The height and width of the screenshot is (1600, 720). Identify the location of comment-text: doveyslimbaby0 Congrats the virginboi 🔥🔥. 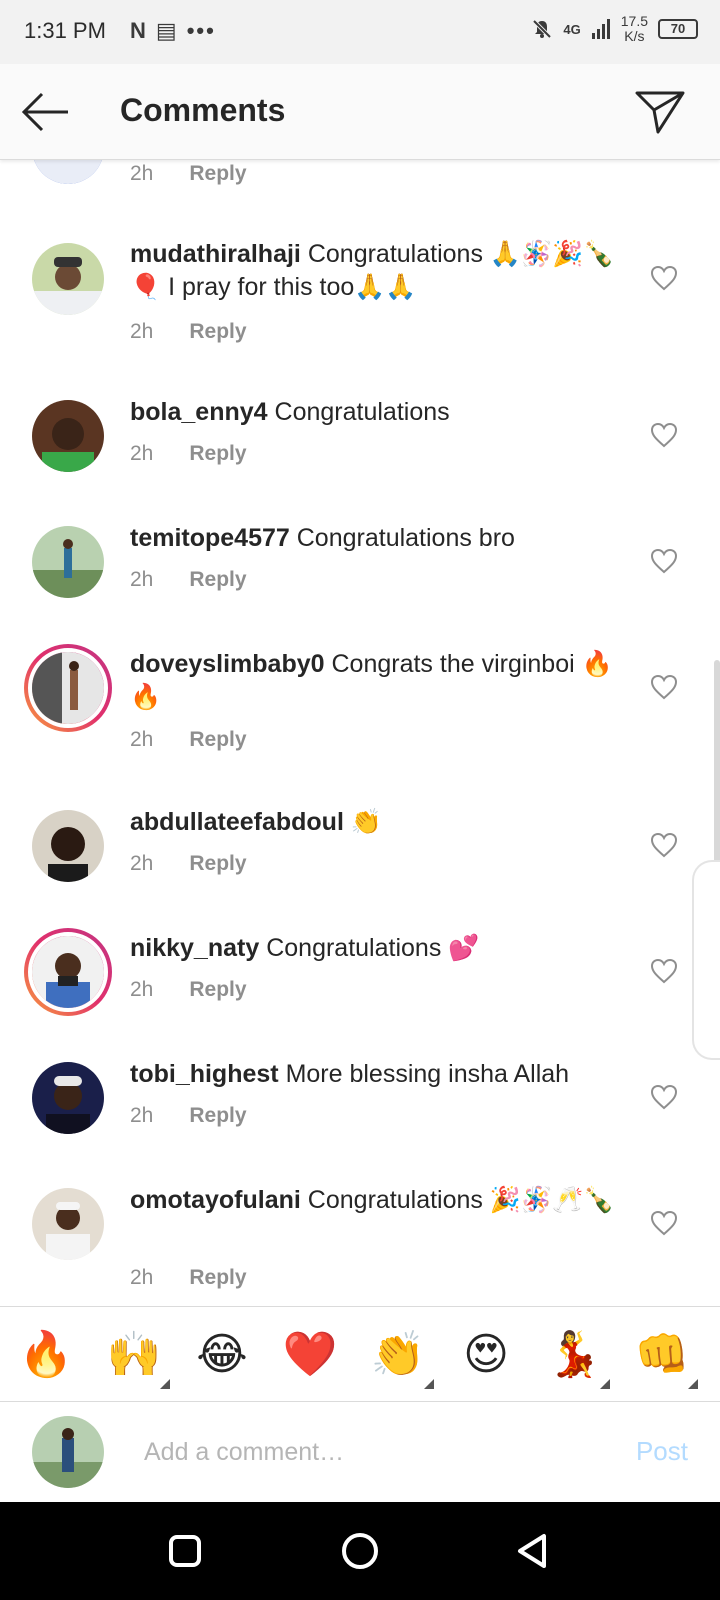
(375, 681).